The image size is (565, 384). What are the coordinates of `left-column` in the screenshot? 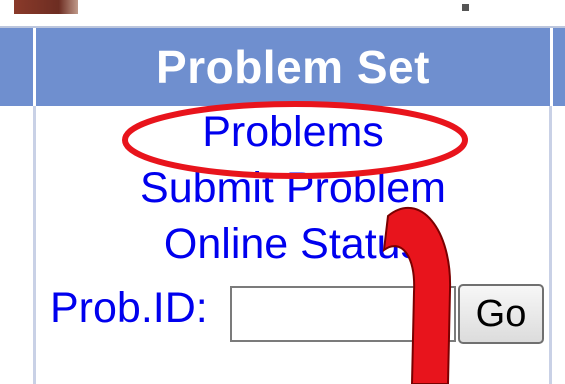 It's located at (18, 245).